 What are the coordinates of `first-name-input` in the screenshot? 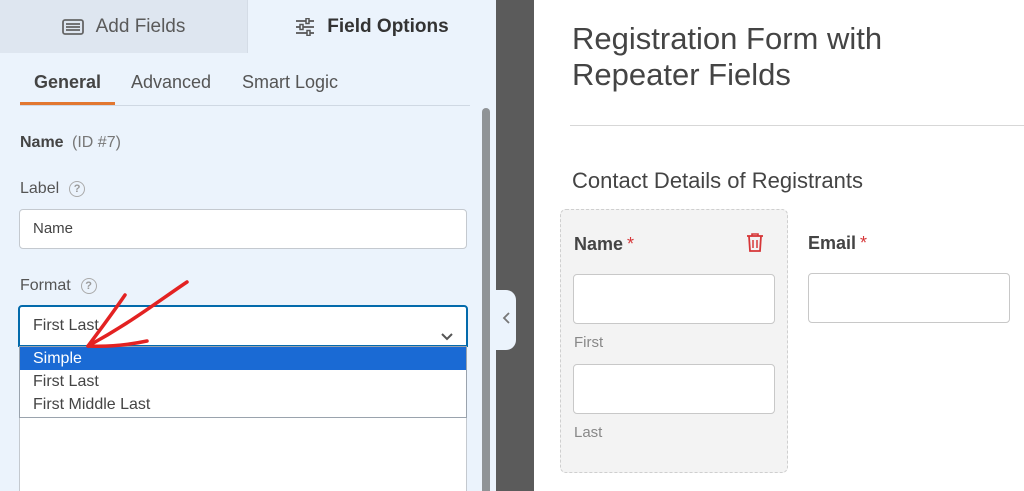 It's located at (674, 299).